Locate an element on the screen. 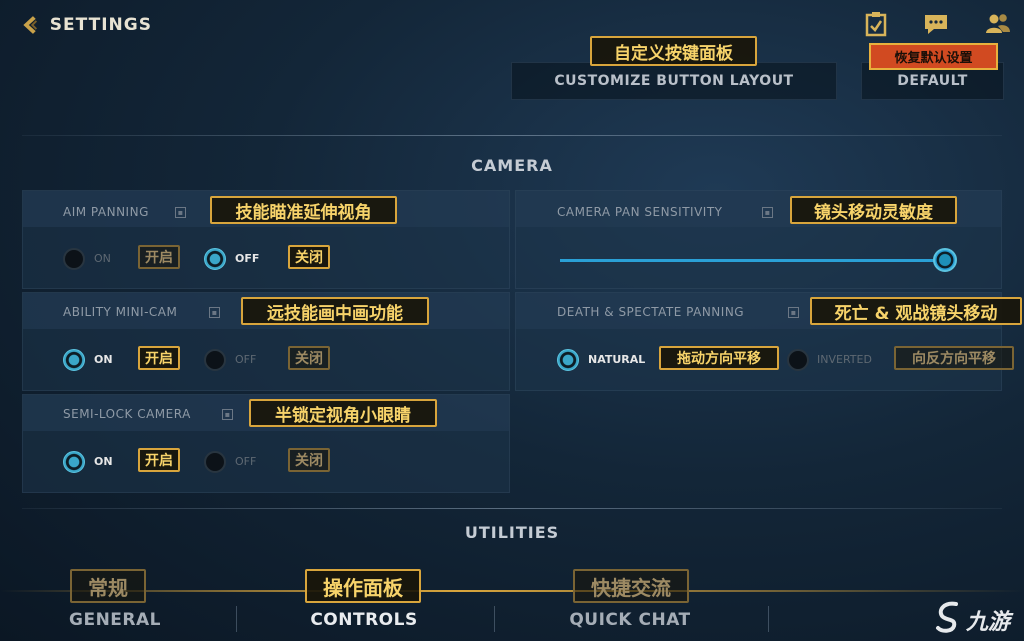  camera-pan-sensitivity-slider-track is located at coordinates (752, 260).